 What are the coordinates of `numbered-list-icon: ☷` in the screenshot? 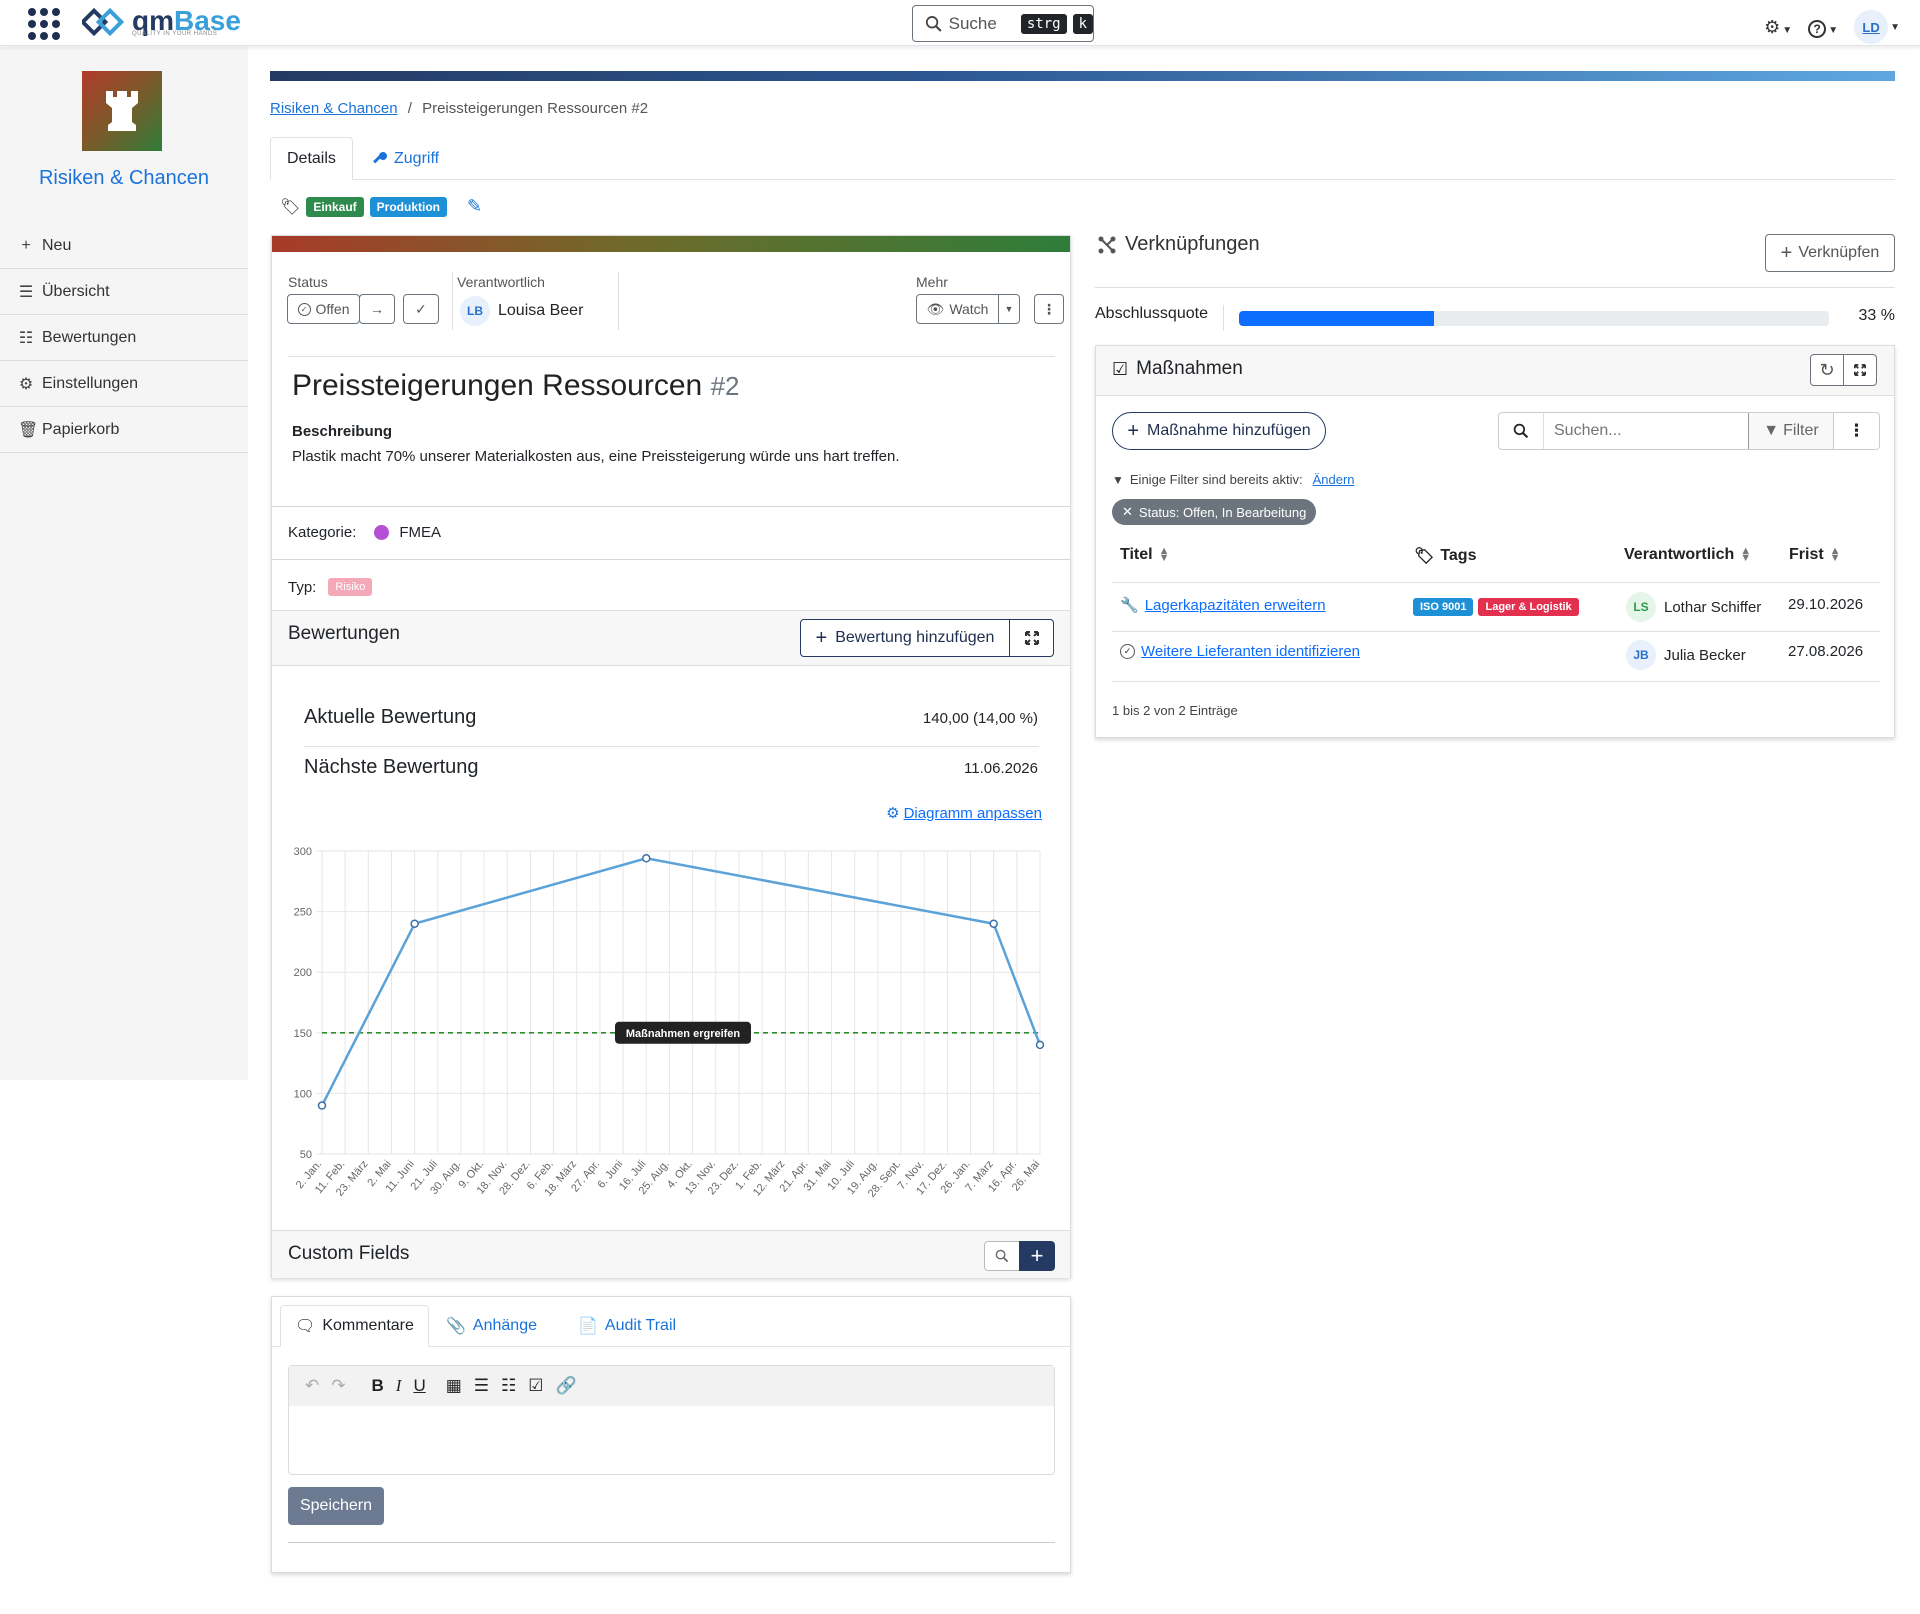 It's located at (508, 1386).